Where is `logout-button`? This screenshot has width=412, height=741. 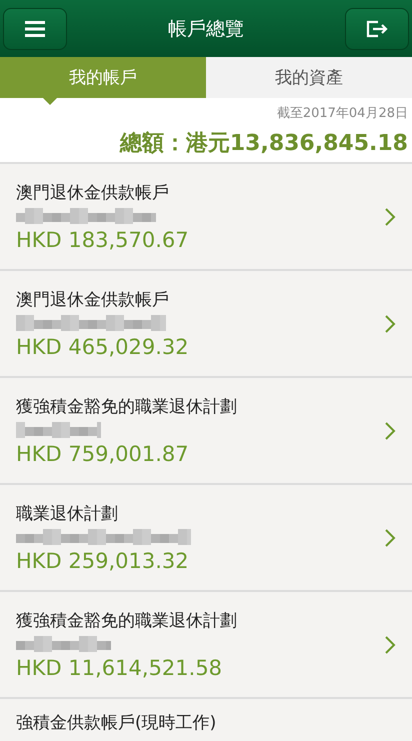 logout-button is located at coordinates (377, 29).